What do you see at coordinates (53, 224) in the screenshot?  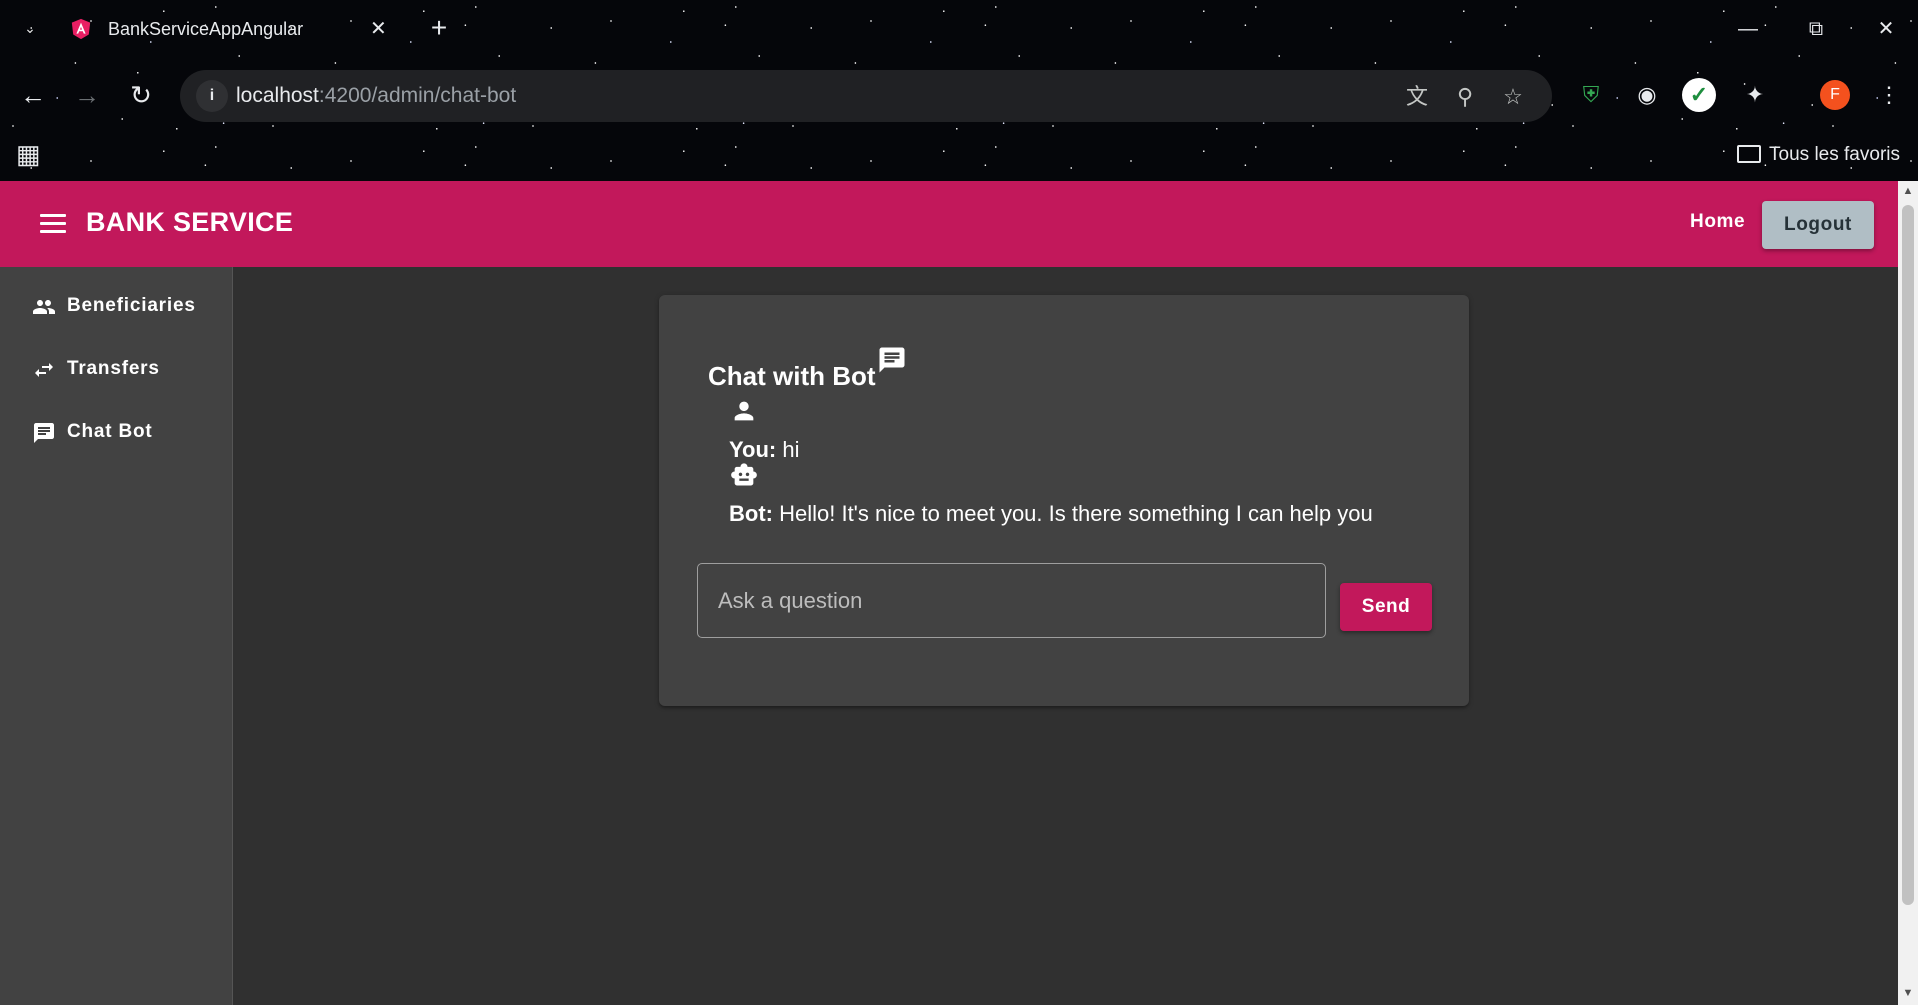 I see `menu-icon` at bounding box center [53, 224].